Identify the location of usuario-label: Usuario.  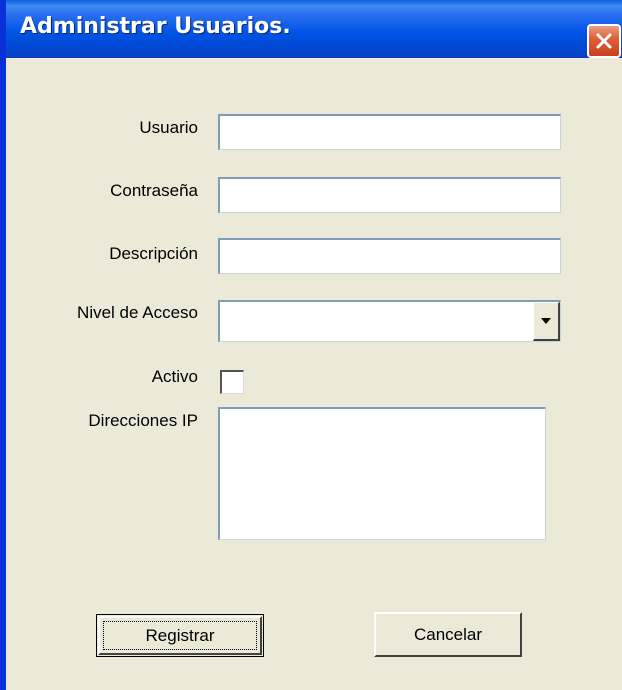
(168, 127).